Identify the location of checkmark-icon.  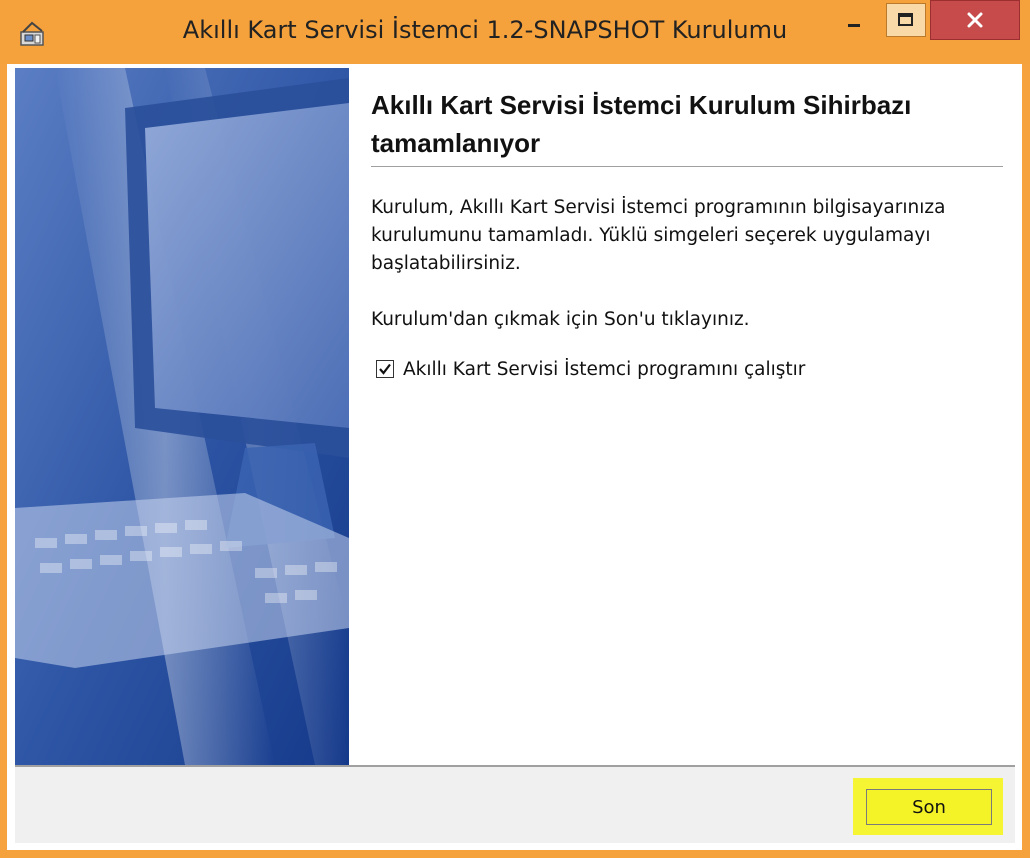
(385, 369).